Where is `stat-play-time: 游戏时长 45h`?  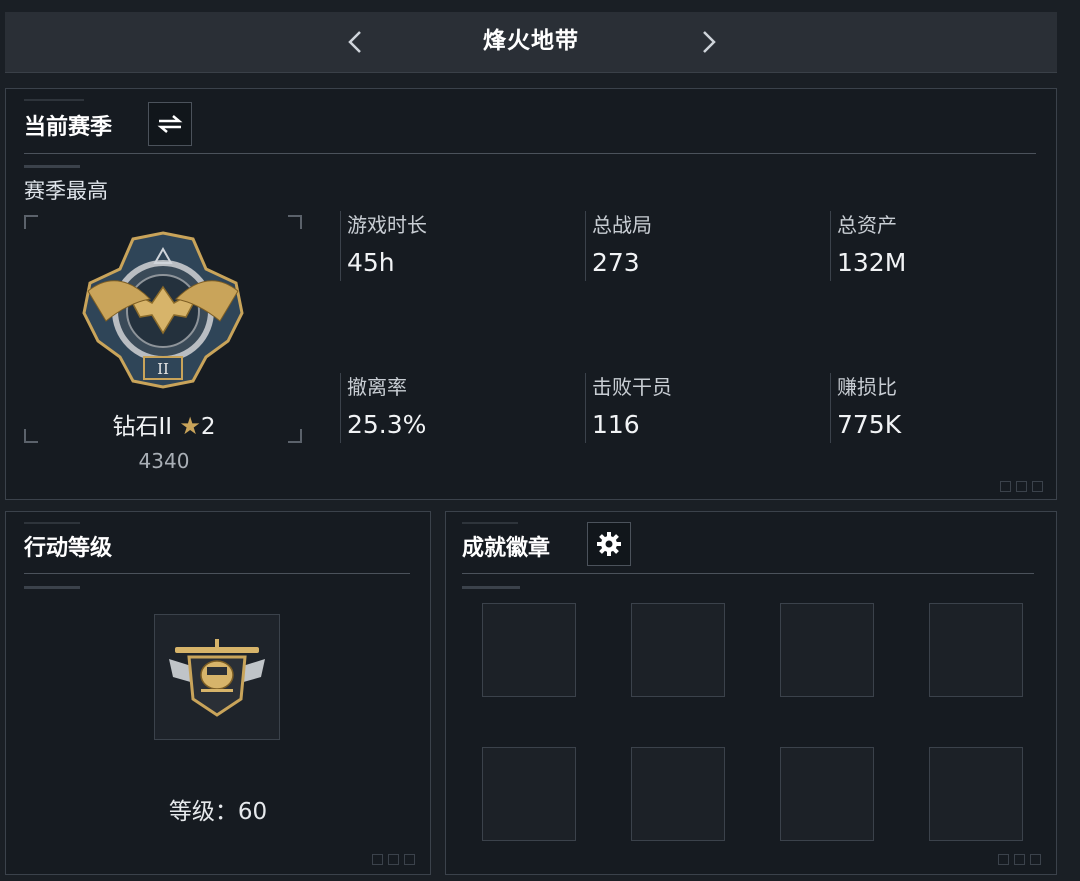
stat-play-time: 游戏时长 45h is located at coordinates (383, 246).